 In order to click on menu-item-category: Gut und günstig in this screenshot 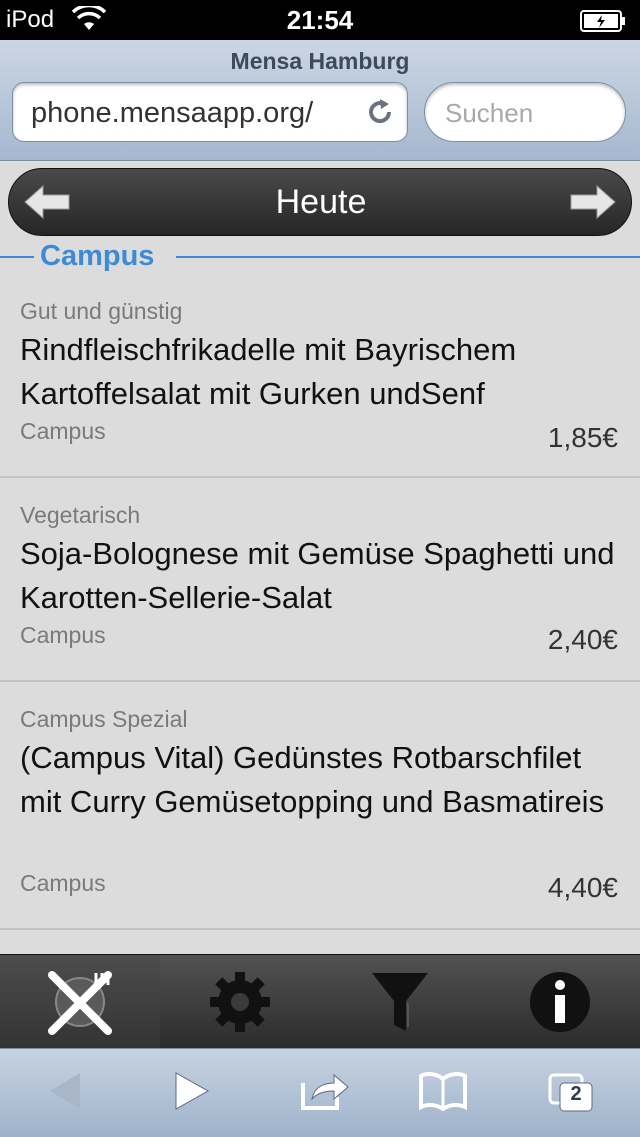, I will do `click(101, 311)`.